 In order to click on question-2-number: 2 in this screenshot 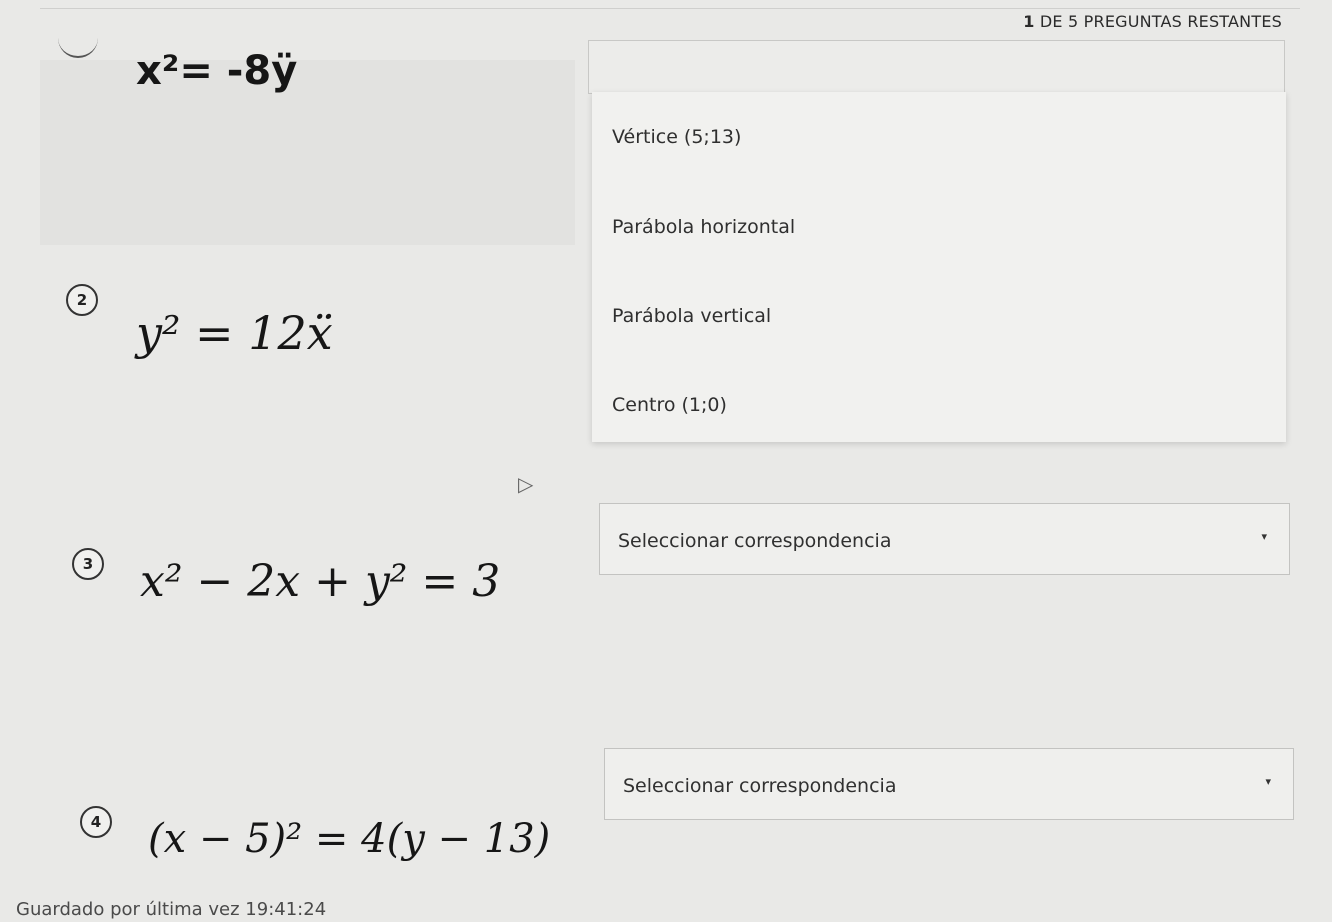, I will do `click(82, 300)`.